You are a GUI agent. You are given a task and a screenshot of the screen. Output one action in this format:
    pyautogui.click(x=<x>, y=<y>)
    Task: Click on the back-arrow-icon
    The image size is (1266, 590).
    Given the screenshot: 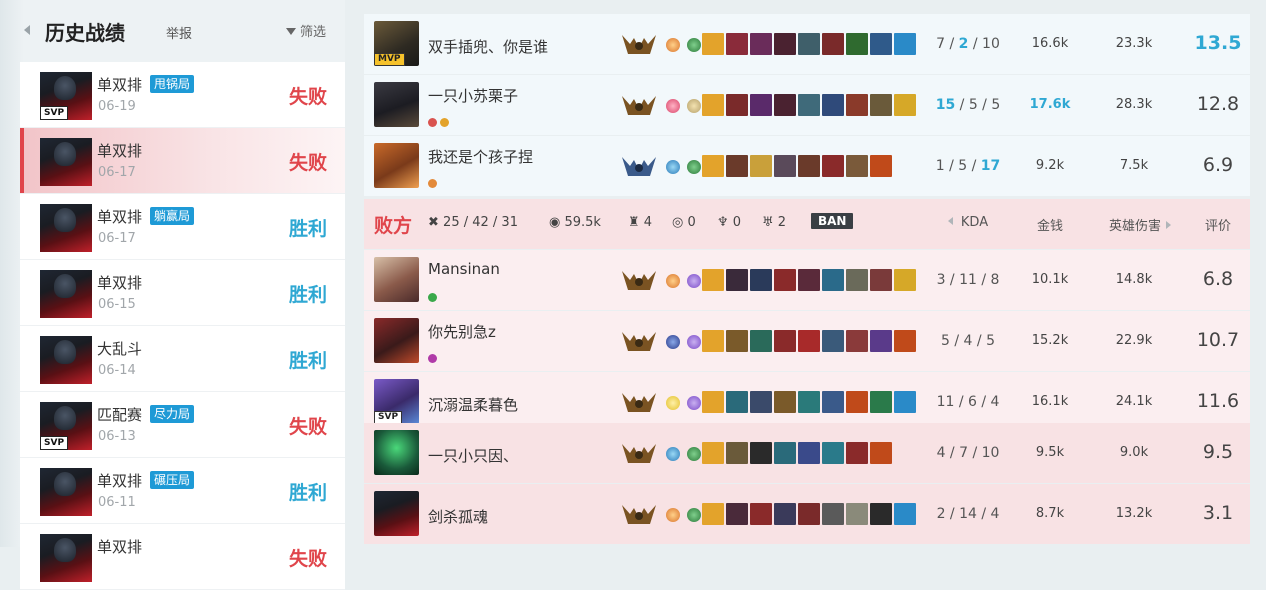 What is the action you would take?
    pyautogui.click(x=27, y=30)
    